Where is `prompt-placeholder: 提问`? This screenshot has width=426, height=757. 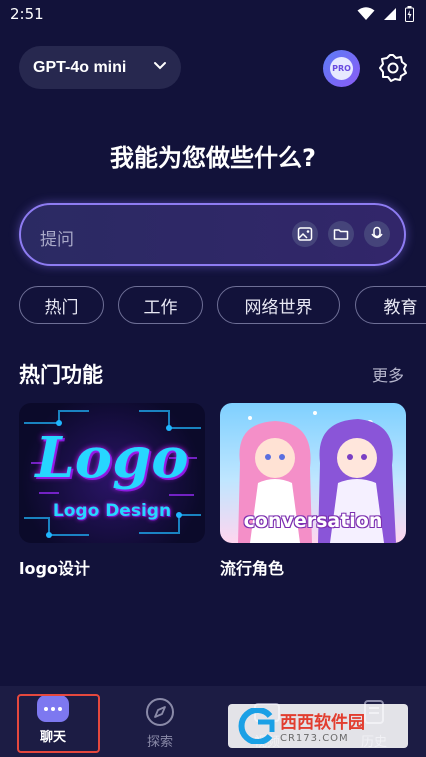 prompt-placeholder: 提问 is located at coordinates (57, 240).